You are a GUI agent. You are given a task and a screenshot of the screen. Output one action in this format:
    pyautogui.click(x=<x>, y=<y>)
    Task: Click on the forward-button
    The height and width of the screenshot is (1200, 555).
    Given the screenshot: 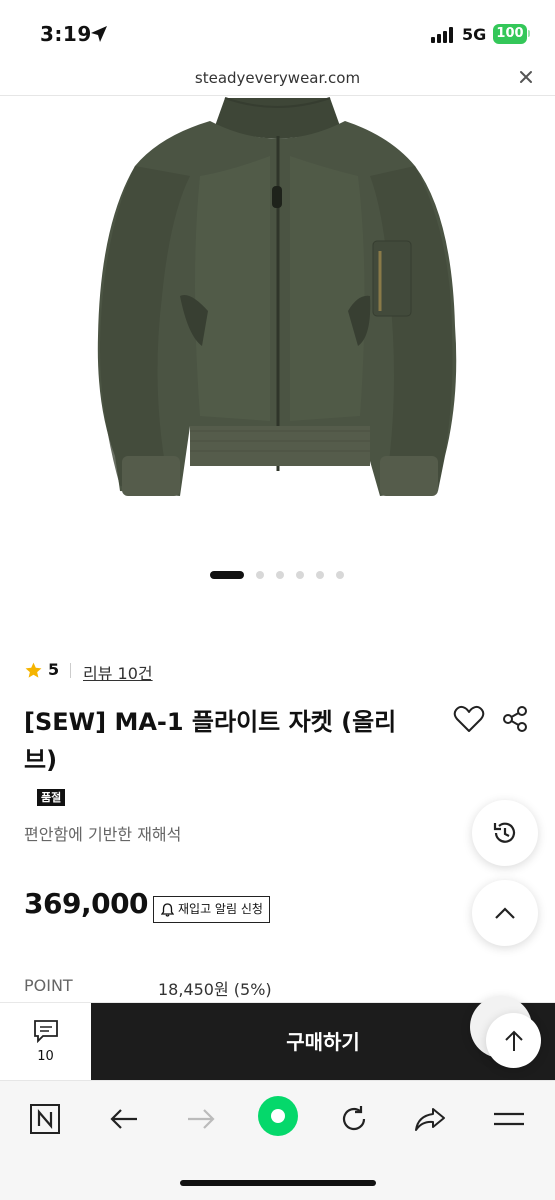 What is the action you would take?
    pyautogui.click(x=201, y=1119)
    